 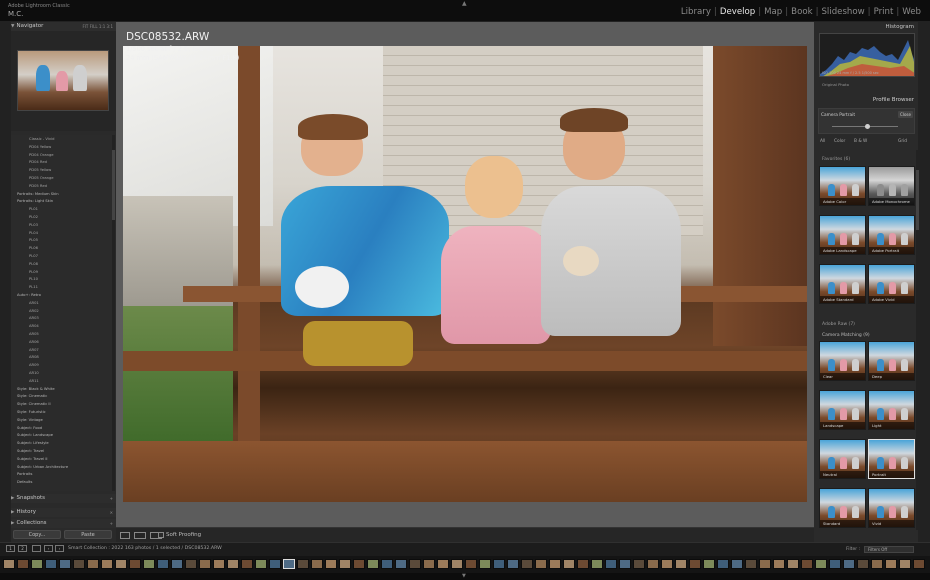 What do you see at coordinates (42, 467) in the screenshot?
I see `preset-group: Subject: Urban Architecture` at bounding box center [42, 467].